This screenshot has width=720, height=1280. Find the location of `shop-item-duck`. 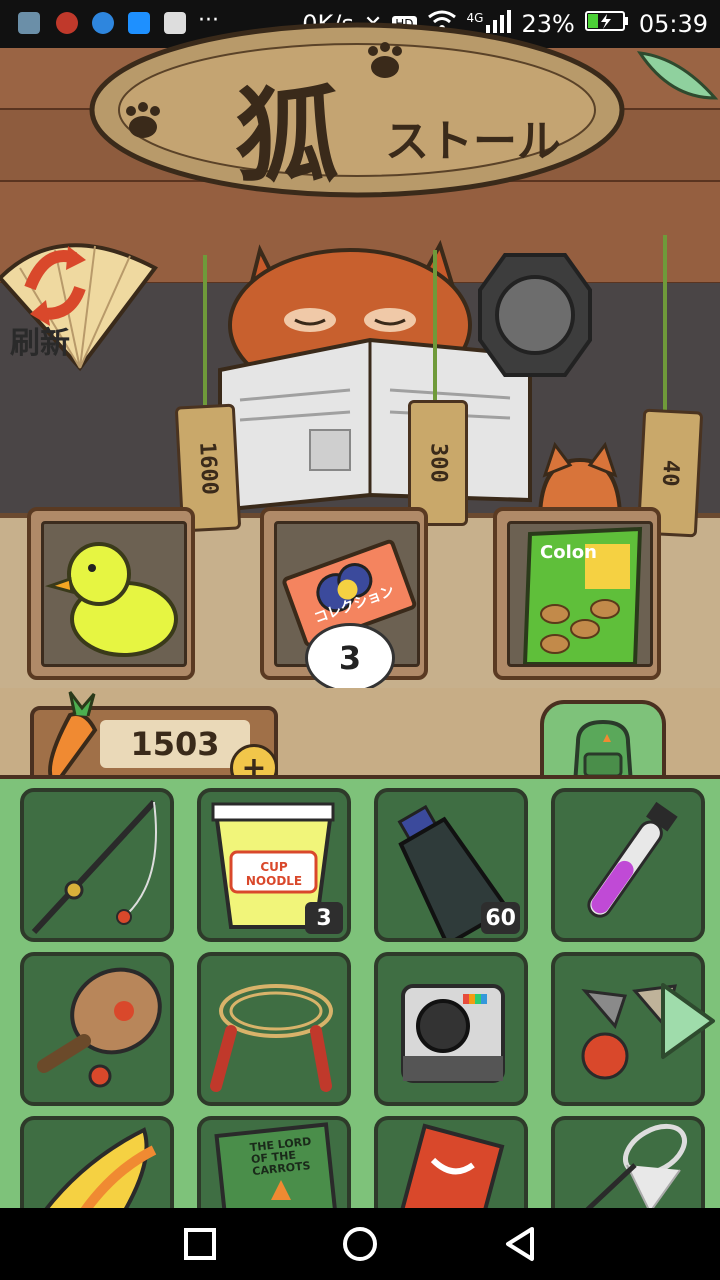

shop-item-duck is located at coordinates (111, 593).